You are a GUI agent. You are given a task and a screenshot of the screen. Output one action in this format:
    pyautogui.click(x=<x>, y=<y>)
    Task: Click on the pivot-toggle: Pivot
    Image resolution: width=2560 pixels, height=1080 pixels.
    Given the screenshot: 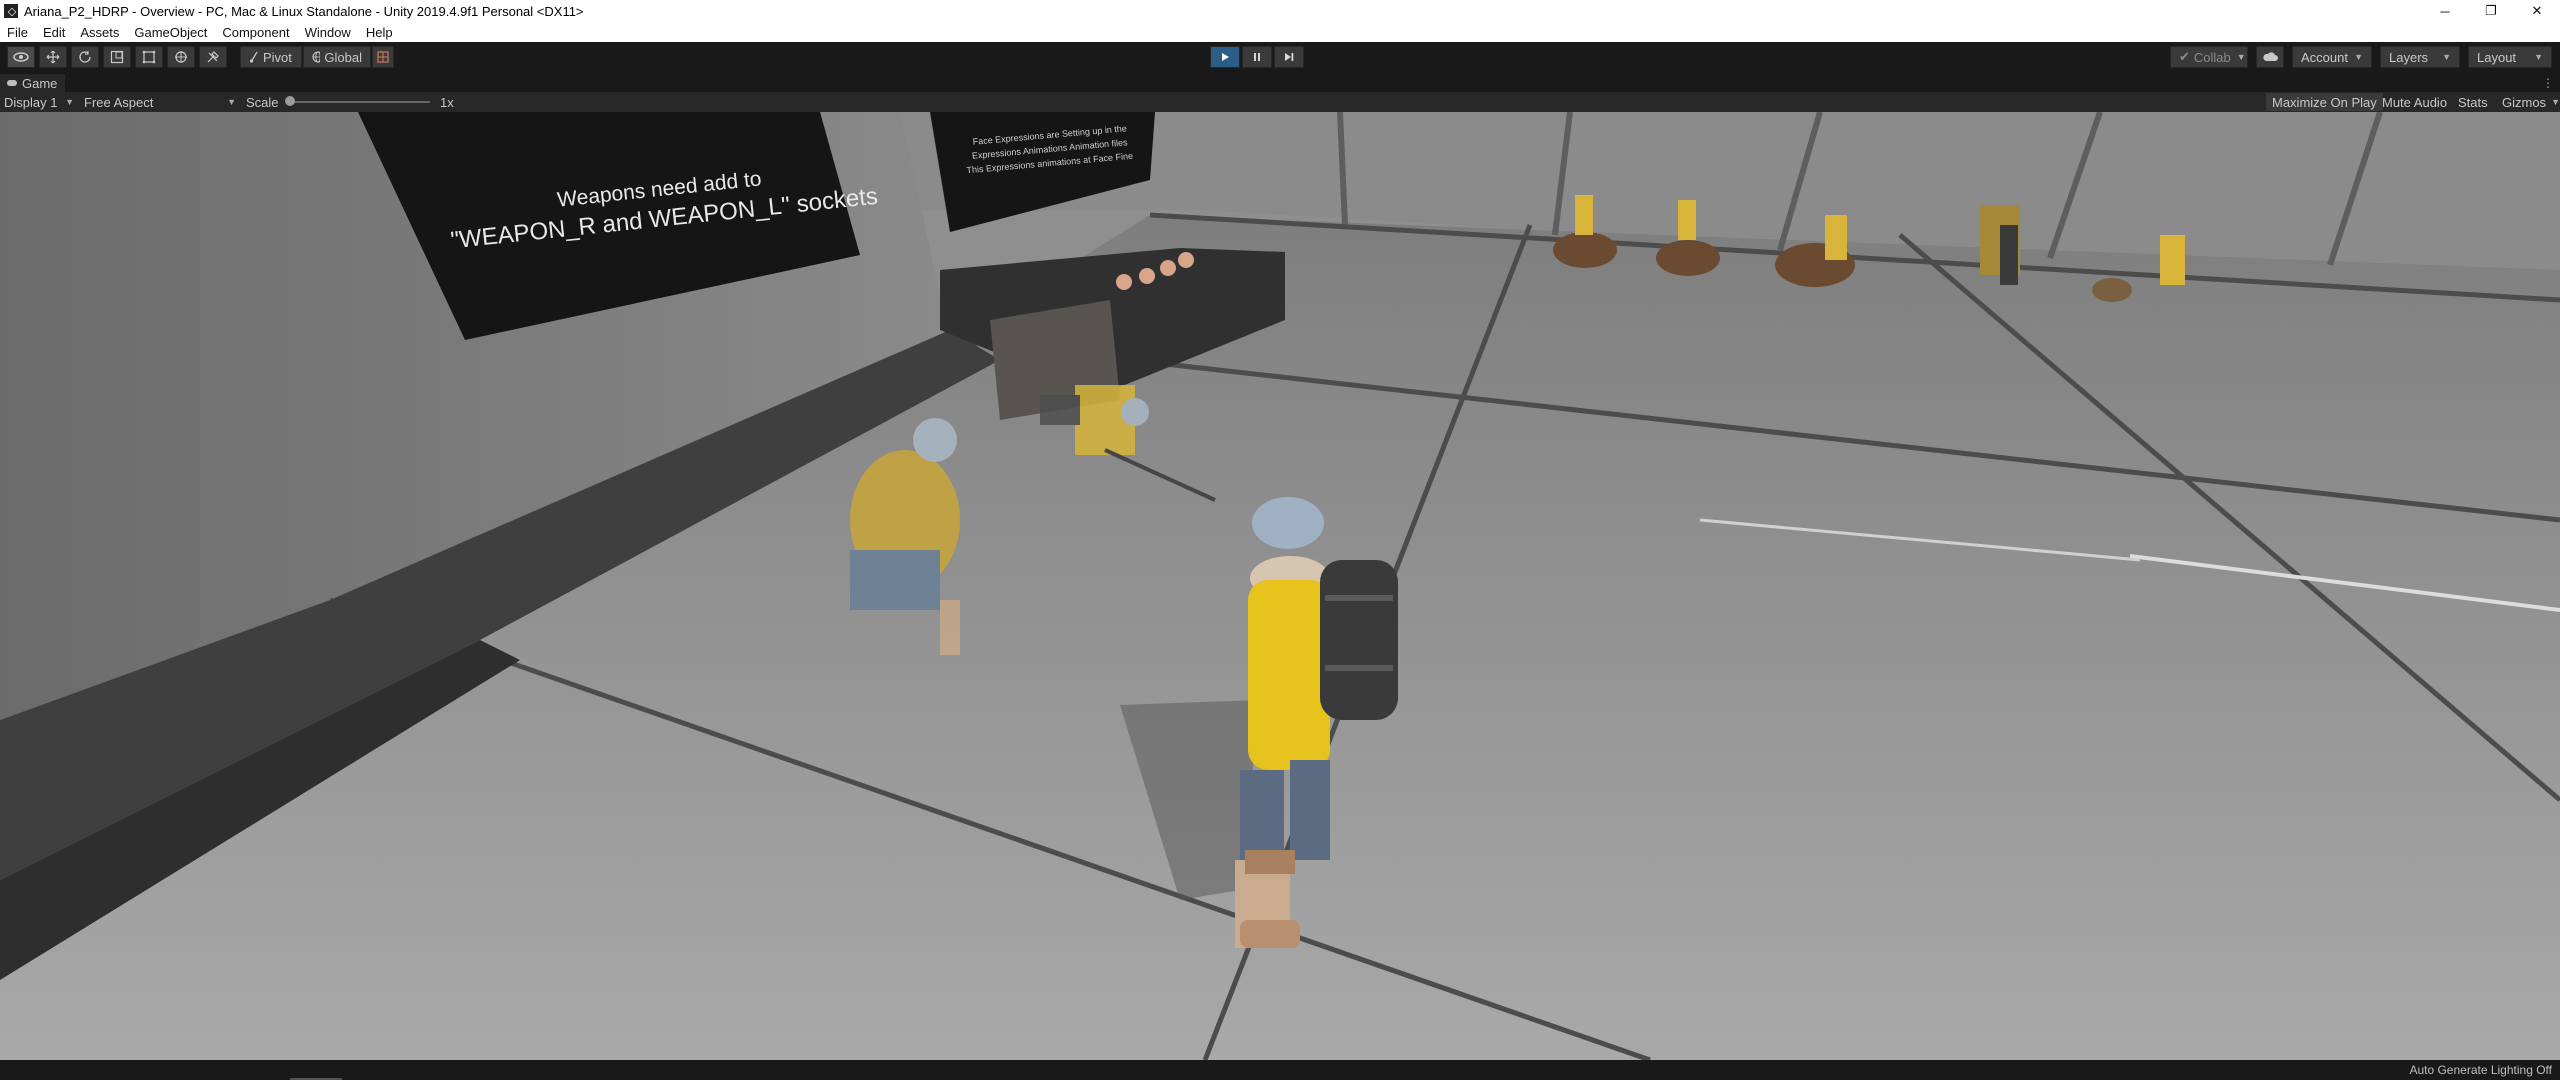 What is the action you would take?
    pyautogui.click(x=271, y=57)
    